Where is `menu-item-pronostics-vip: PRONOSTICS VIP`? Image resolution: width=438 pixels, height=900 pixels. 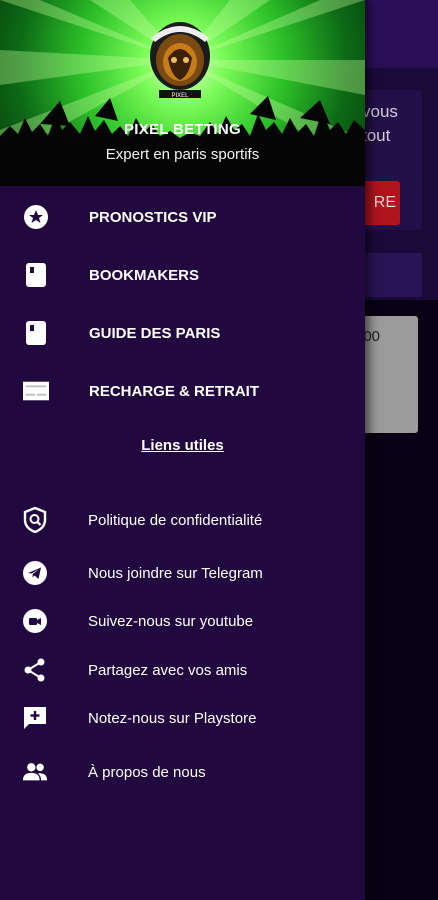 menu-item-pronostics-vip: PRONOSTICS VIP is located at coordinates (182, 217).